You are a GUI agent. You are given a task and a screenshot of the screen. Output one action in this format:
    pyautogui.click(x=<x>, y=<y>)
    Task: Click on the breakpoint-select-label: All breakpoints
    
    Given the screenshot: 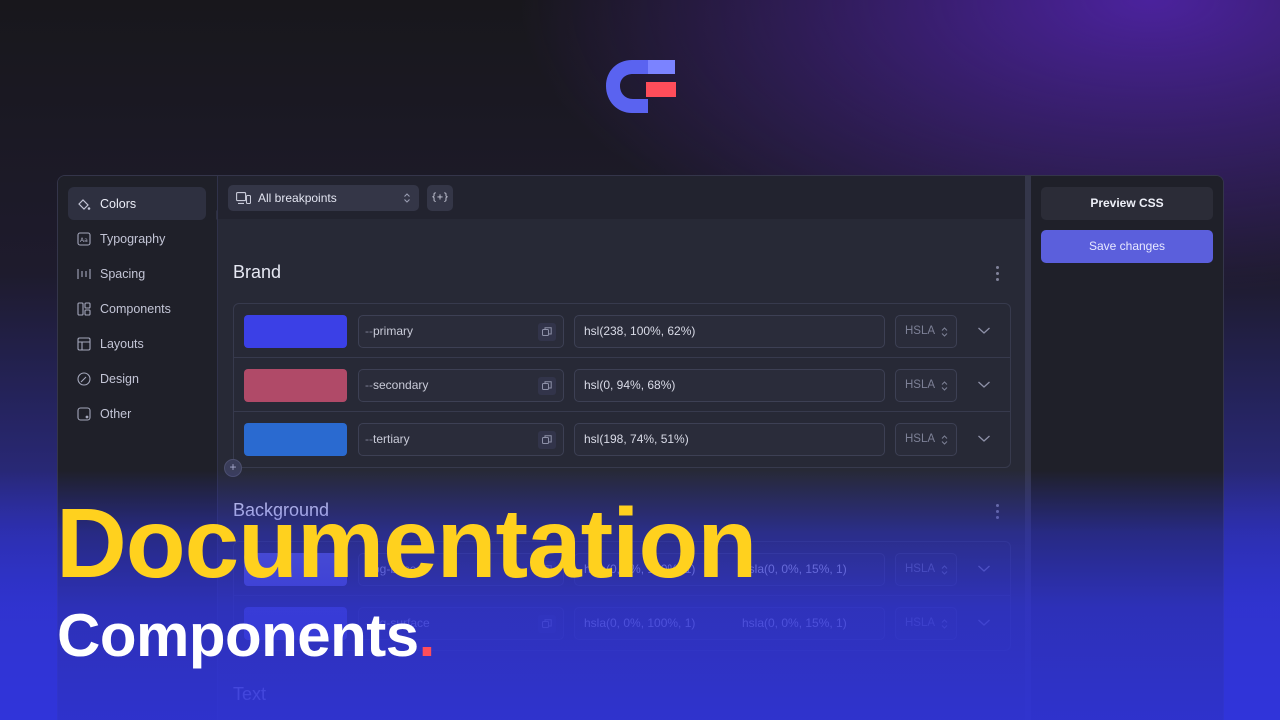 What is the action you would take?
    pyautogui.click(x=297, y=197)
    